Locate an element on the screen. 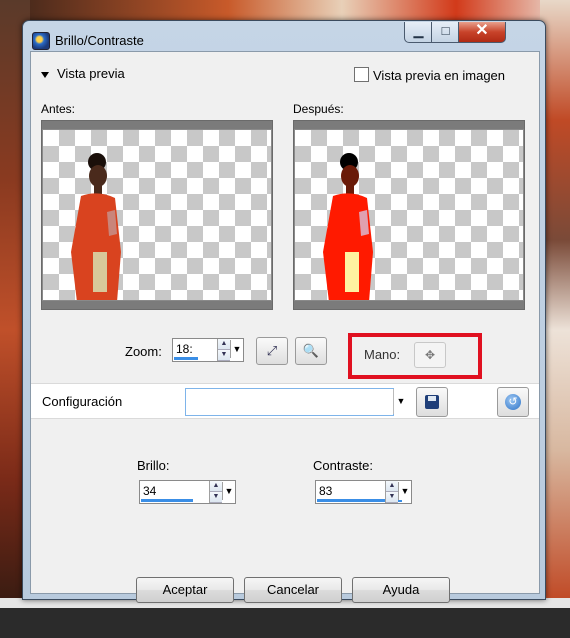 The image size is (570, 638). app-icon is located at coordinates (41, 41).